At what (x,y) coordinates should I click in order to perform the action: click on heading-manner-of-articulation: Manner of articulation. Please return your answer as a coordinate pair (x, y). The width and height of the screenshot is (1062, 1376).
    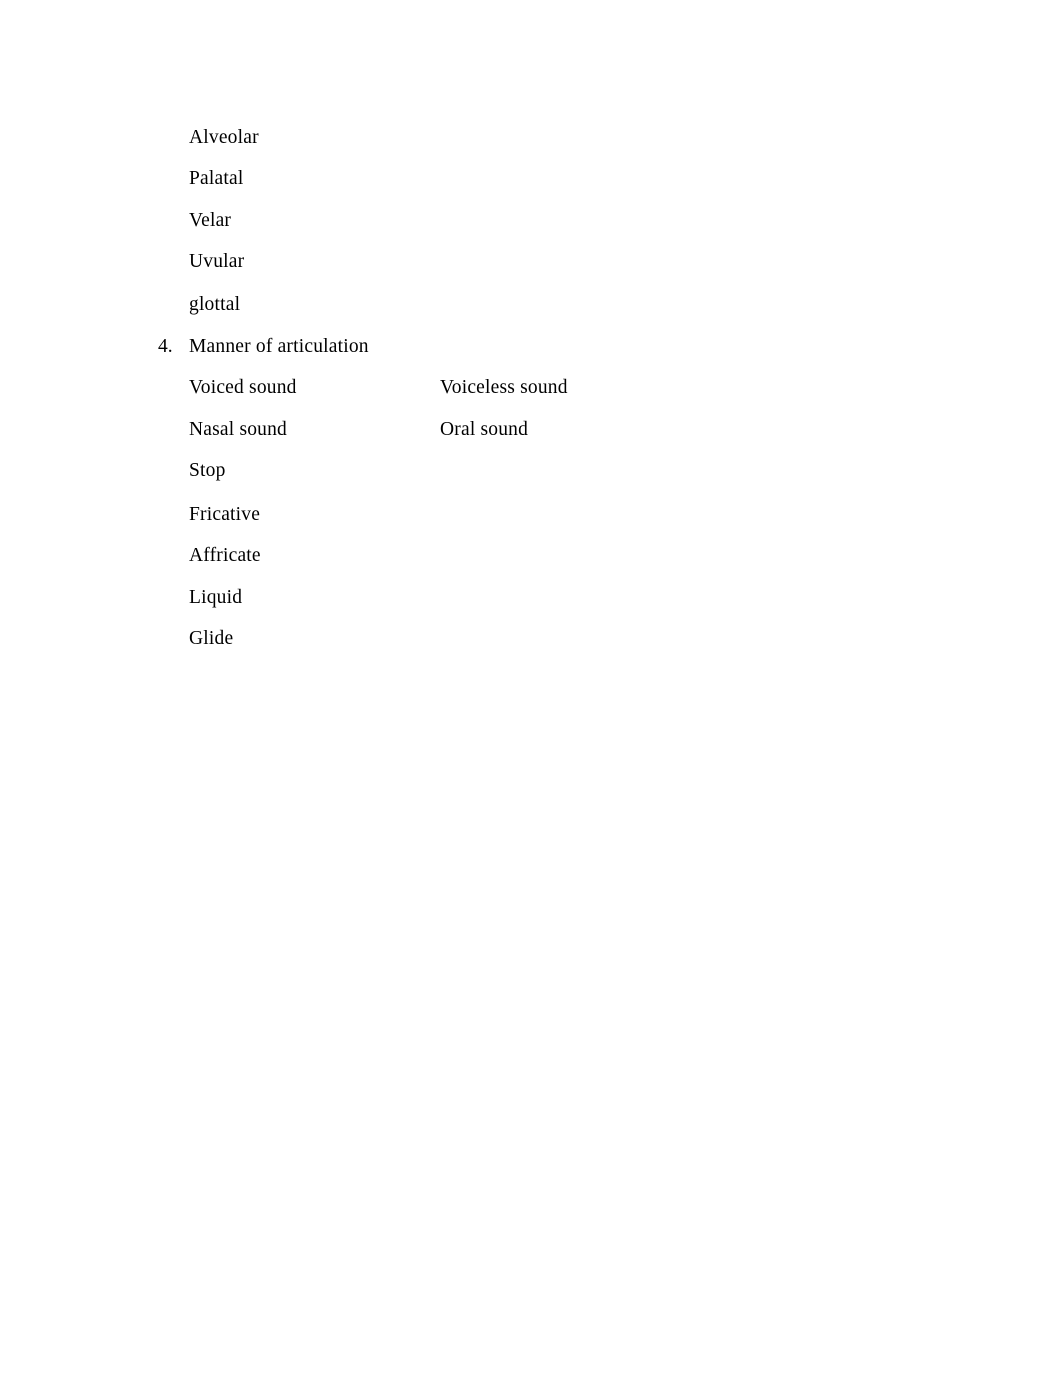
    Looking at the image, I should click on (279, 346).